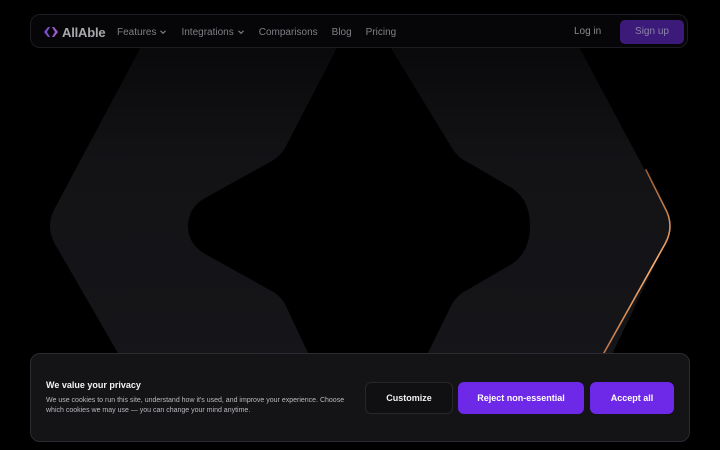 The width and height of the screenshot is (720, 450). I want to click on nav-item-pricing: Pricing, so click(381, 32).